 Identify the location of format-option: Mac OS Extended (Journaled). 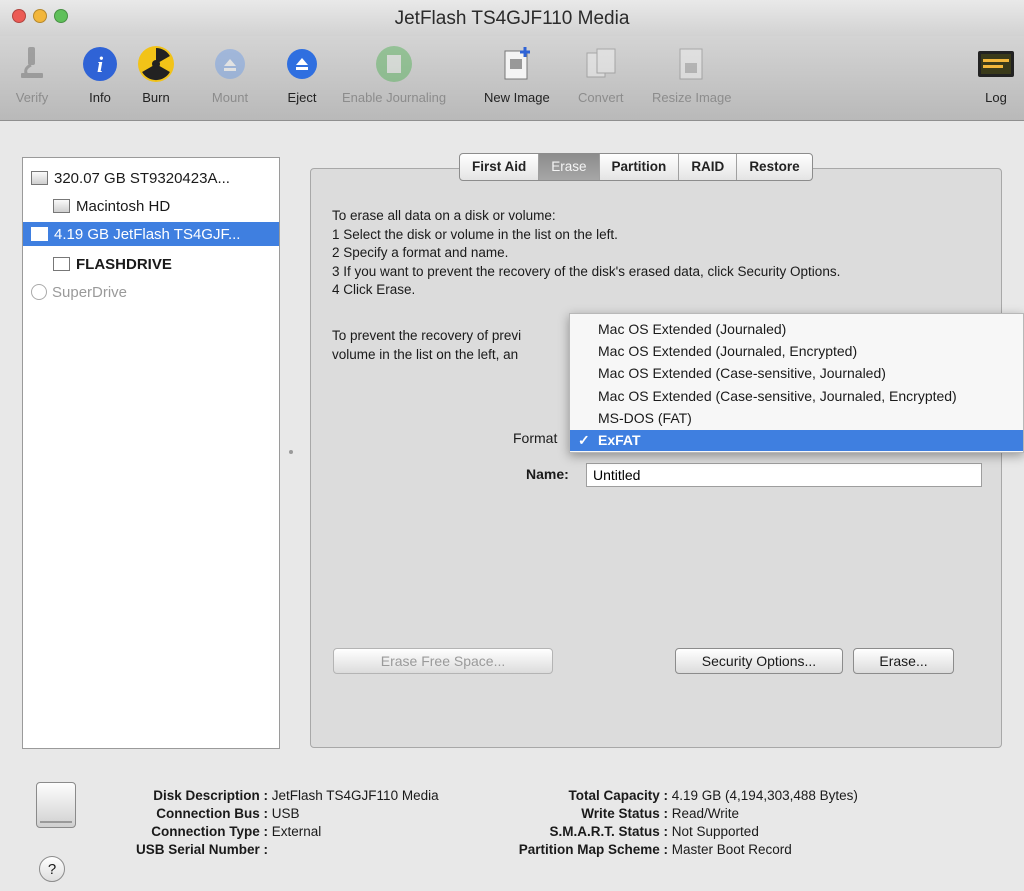
(796, 329).